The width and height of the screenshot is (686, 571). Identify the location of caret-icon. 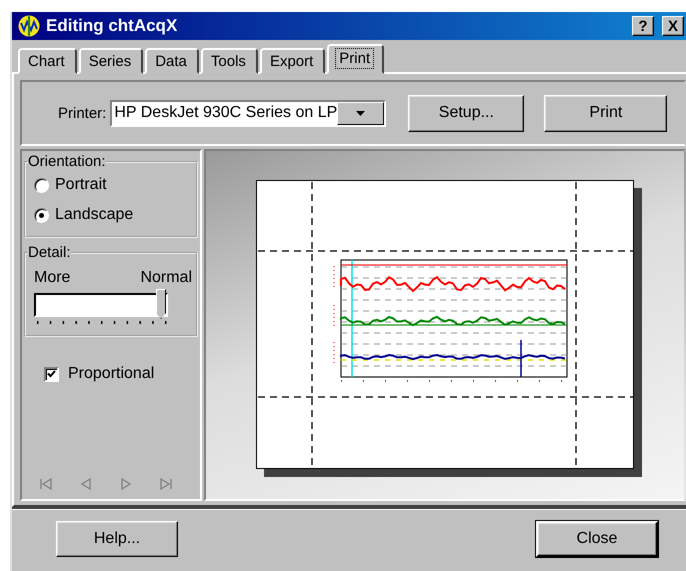
(361, 113).